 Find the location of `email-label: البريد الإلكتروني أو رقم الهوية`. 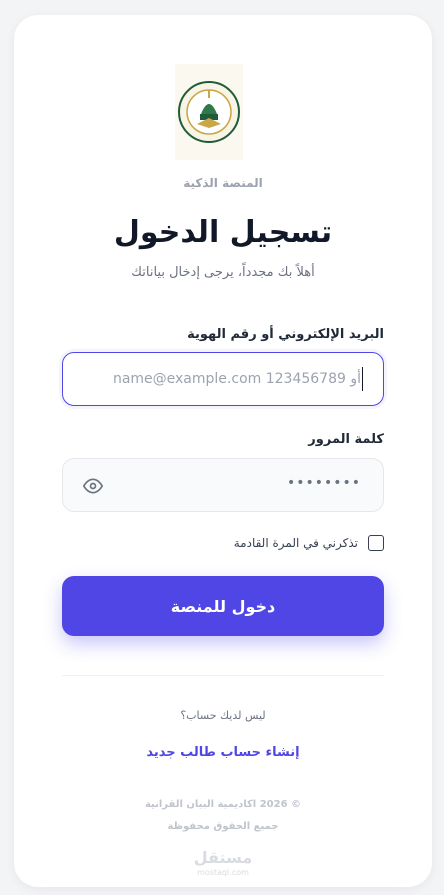

email-label: البريد الإلكتروني أو رقم الهوية is located at coordinates (285, 334).